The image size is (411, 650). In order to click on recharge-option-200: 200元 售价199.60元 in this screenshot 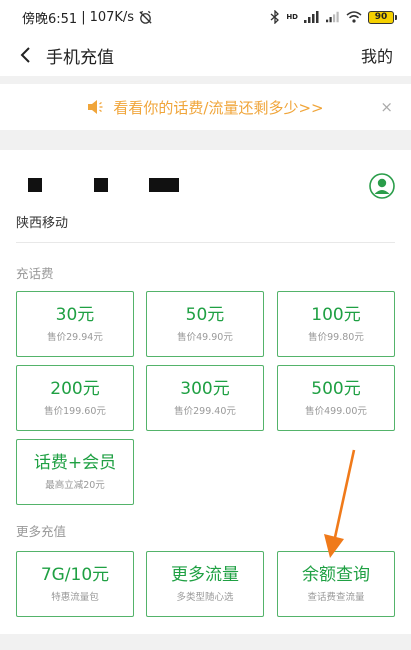, I will do `click(75, 398)`.